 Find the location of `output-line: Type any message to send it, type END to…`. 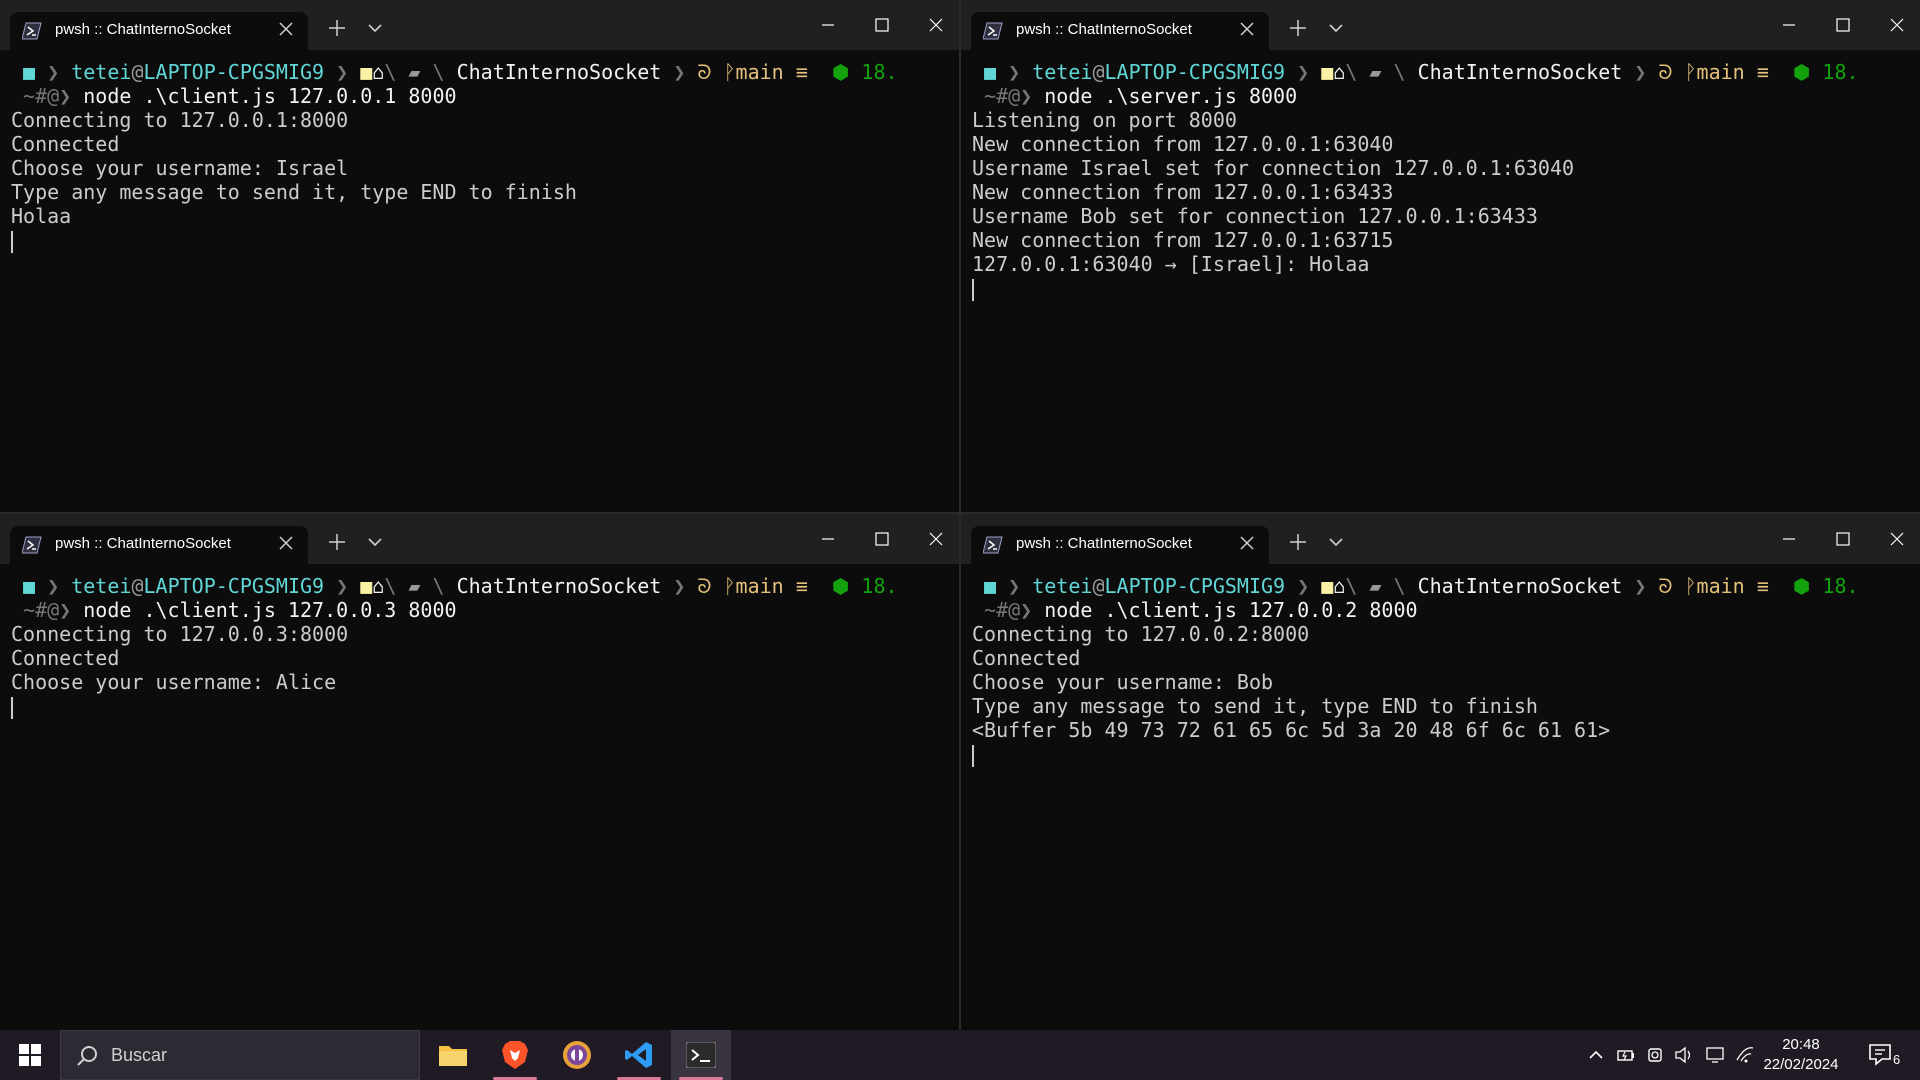

output-line: Type any message to send it, type END to… is located at coordinates (294, 192).